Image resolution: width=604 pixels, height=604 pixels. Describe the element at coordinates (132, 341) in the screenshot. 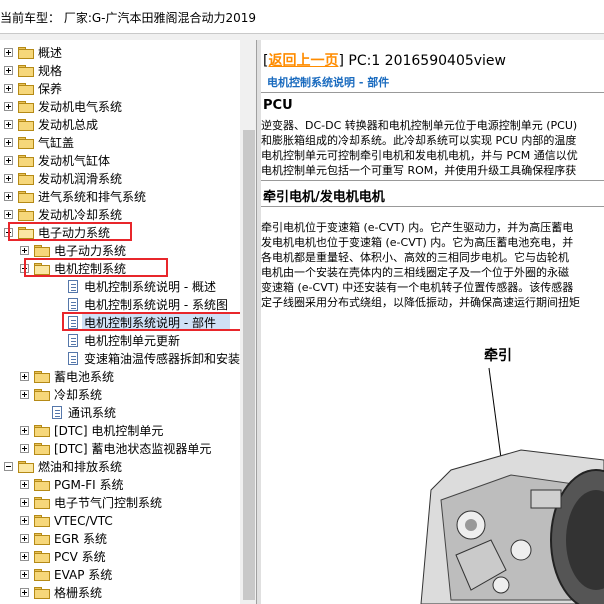

I see `tree-item-label: 电机控制单元更新` at that location.